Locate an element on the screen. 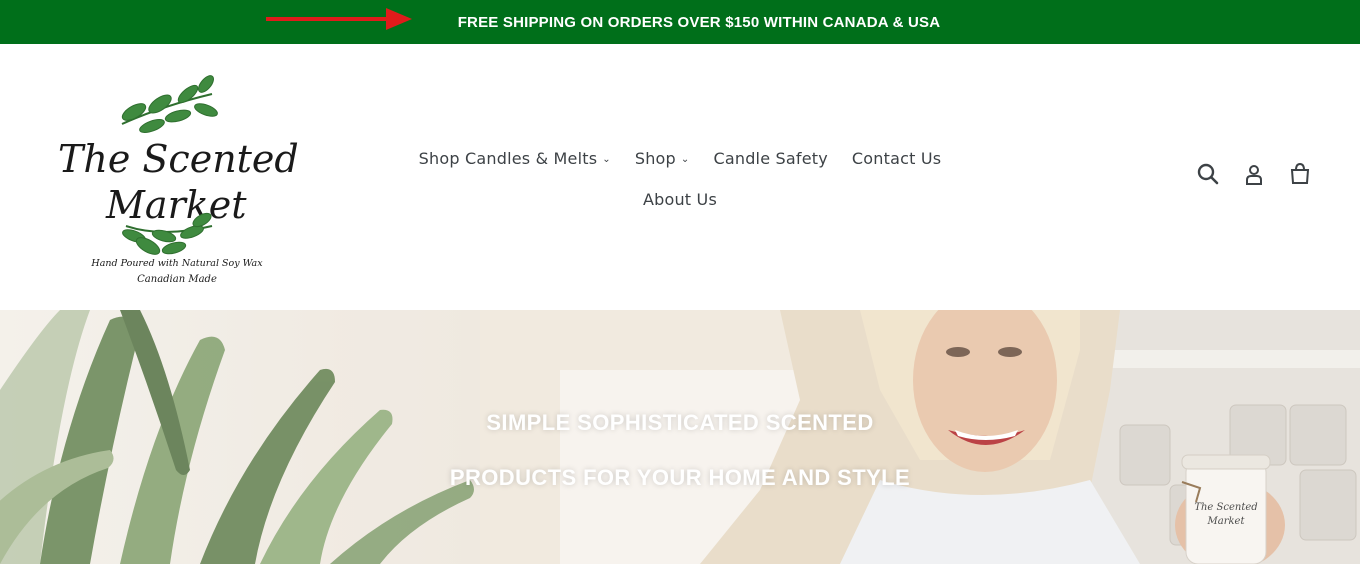 This screenshot has height=564, width=1360. nav-item-label: Contact Us is located at coordinates (896, 158).